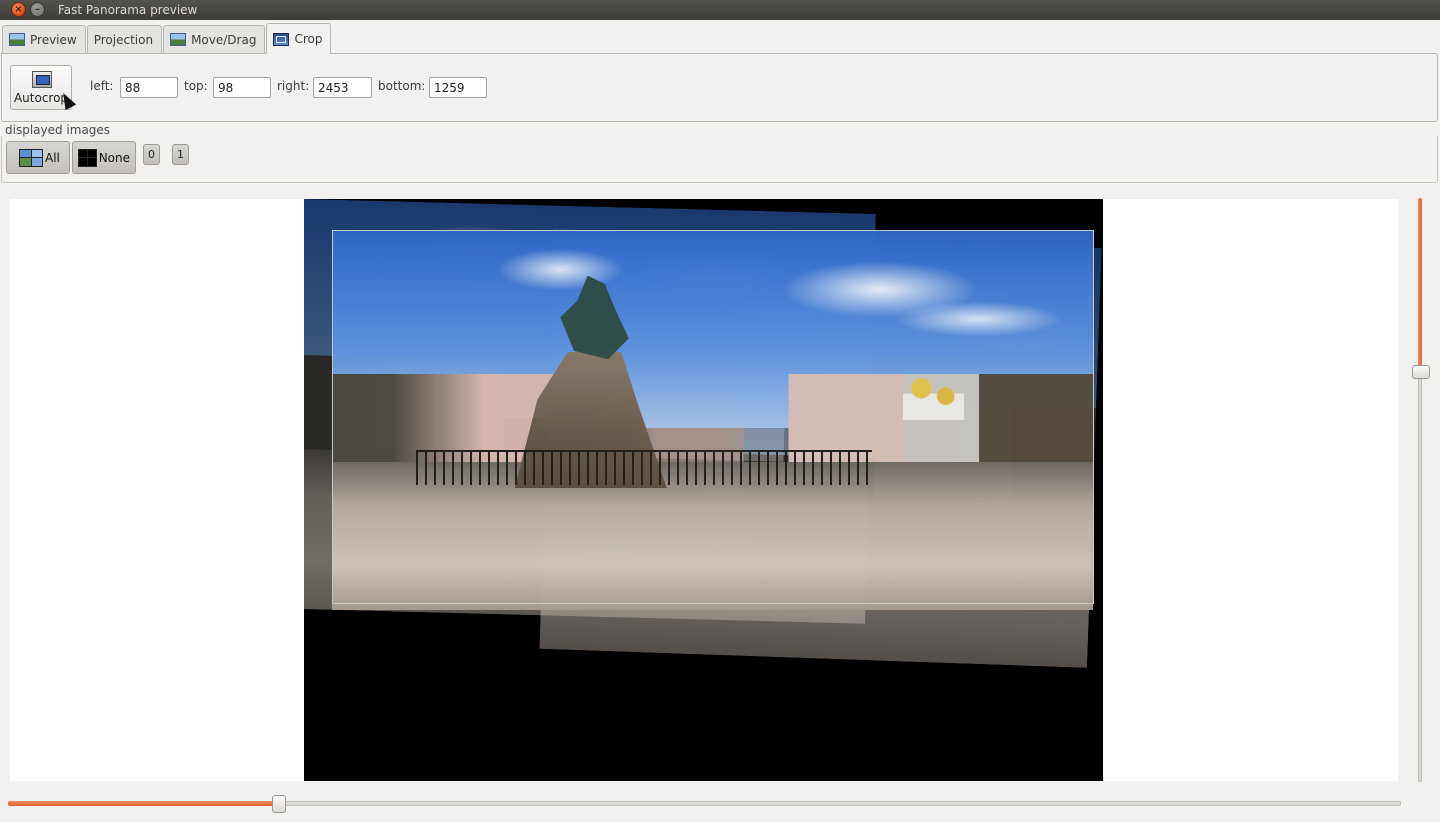 Image resolution: width=1440 pixels, height=822 pixels. I want to click on show-none-button: None, so click(104, 157).